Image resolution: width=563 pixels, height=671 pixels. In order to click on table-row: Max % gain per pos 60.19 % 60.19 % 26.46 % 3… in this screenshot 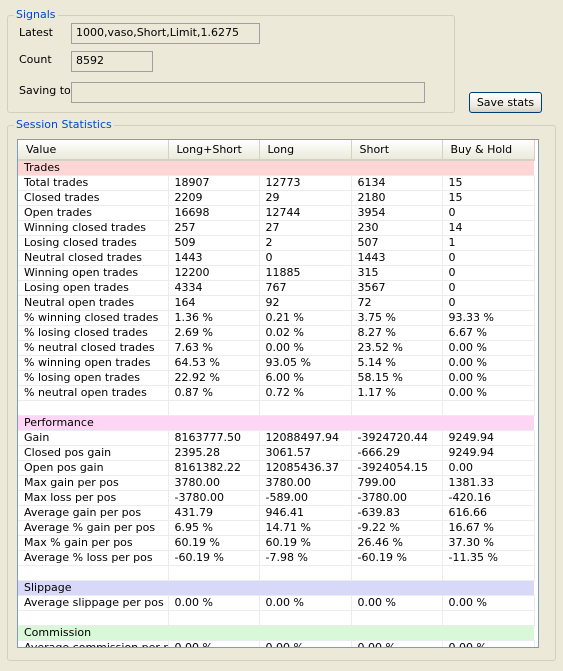, I will do `click(276, 543)`.